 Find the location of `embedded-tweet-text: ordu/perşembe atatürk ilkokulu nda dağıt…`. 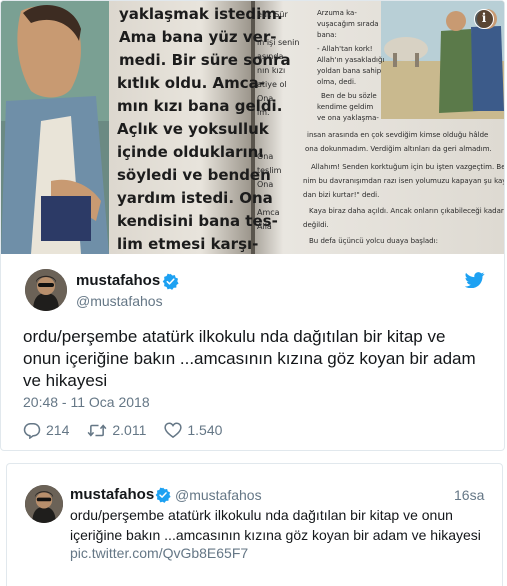

embedded-tweet-text: ordu/perşembe atatürk ilkokulu nda dağıt… is located at coordinates (275, 525).